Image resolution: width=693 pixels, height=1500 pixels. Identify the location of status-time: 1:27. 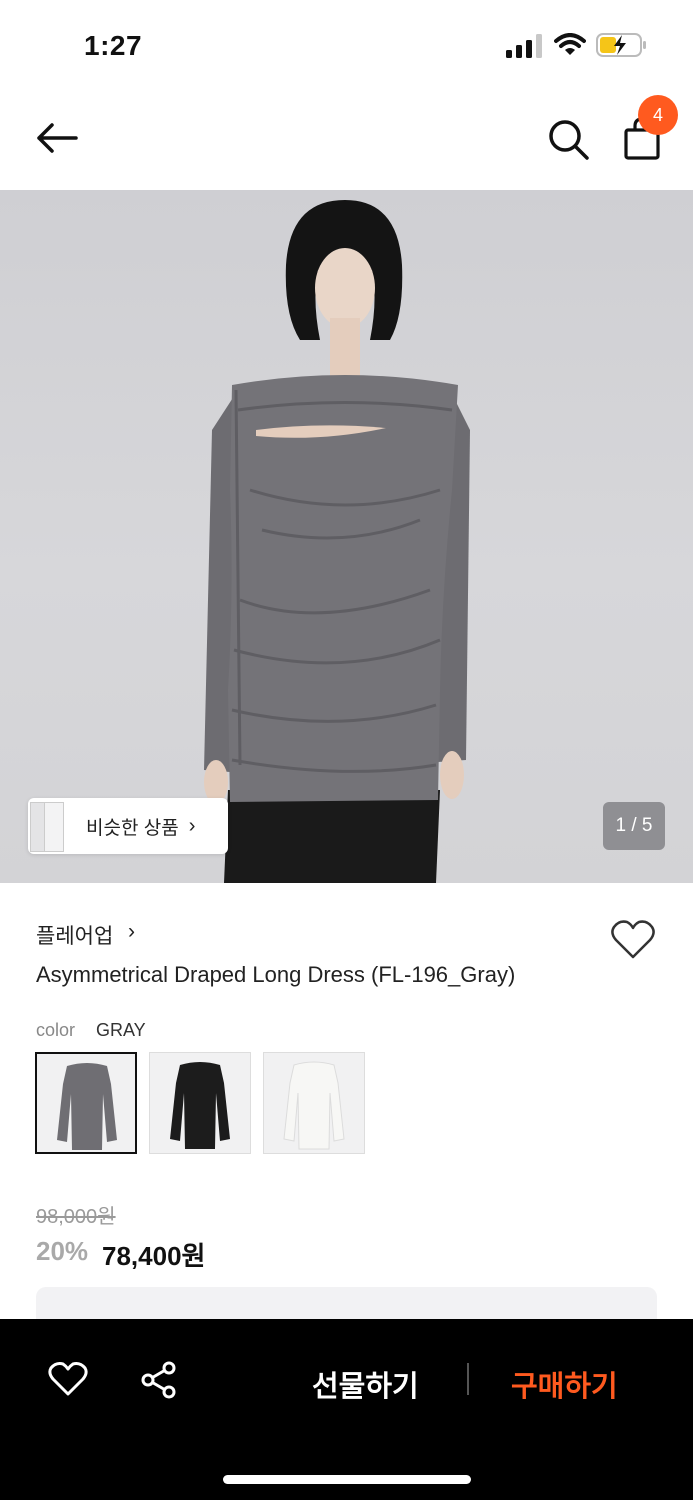
(113, 45).